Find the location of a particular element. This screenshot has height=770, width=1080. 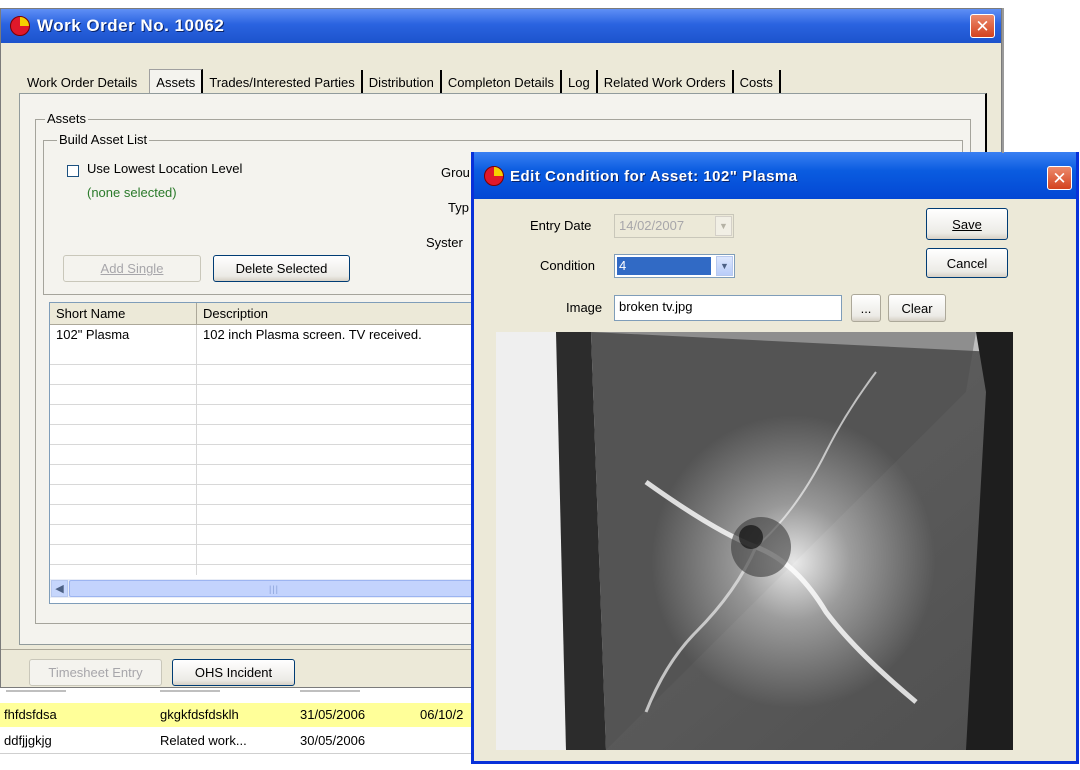

cell-1: ddfjjgkjg is located at coordinates (28, 740).